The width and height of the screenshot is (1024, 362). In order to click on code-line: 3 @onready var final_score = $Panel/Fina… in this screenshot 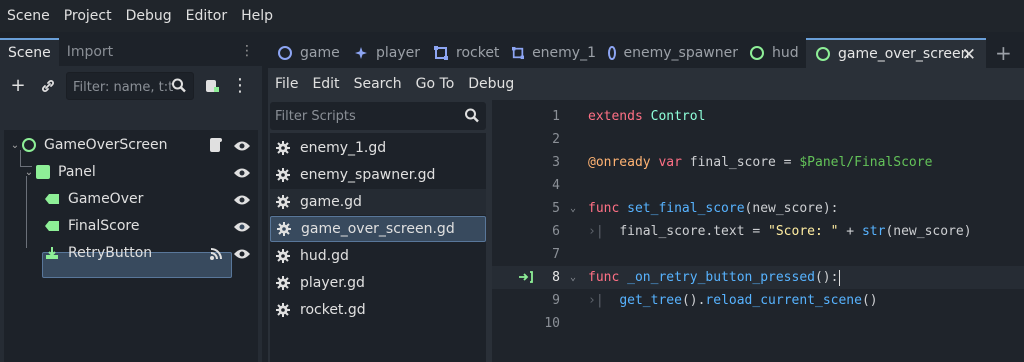, I will do `click(758, 162)`.